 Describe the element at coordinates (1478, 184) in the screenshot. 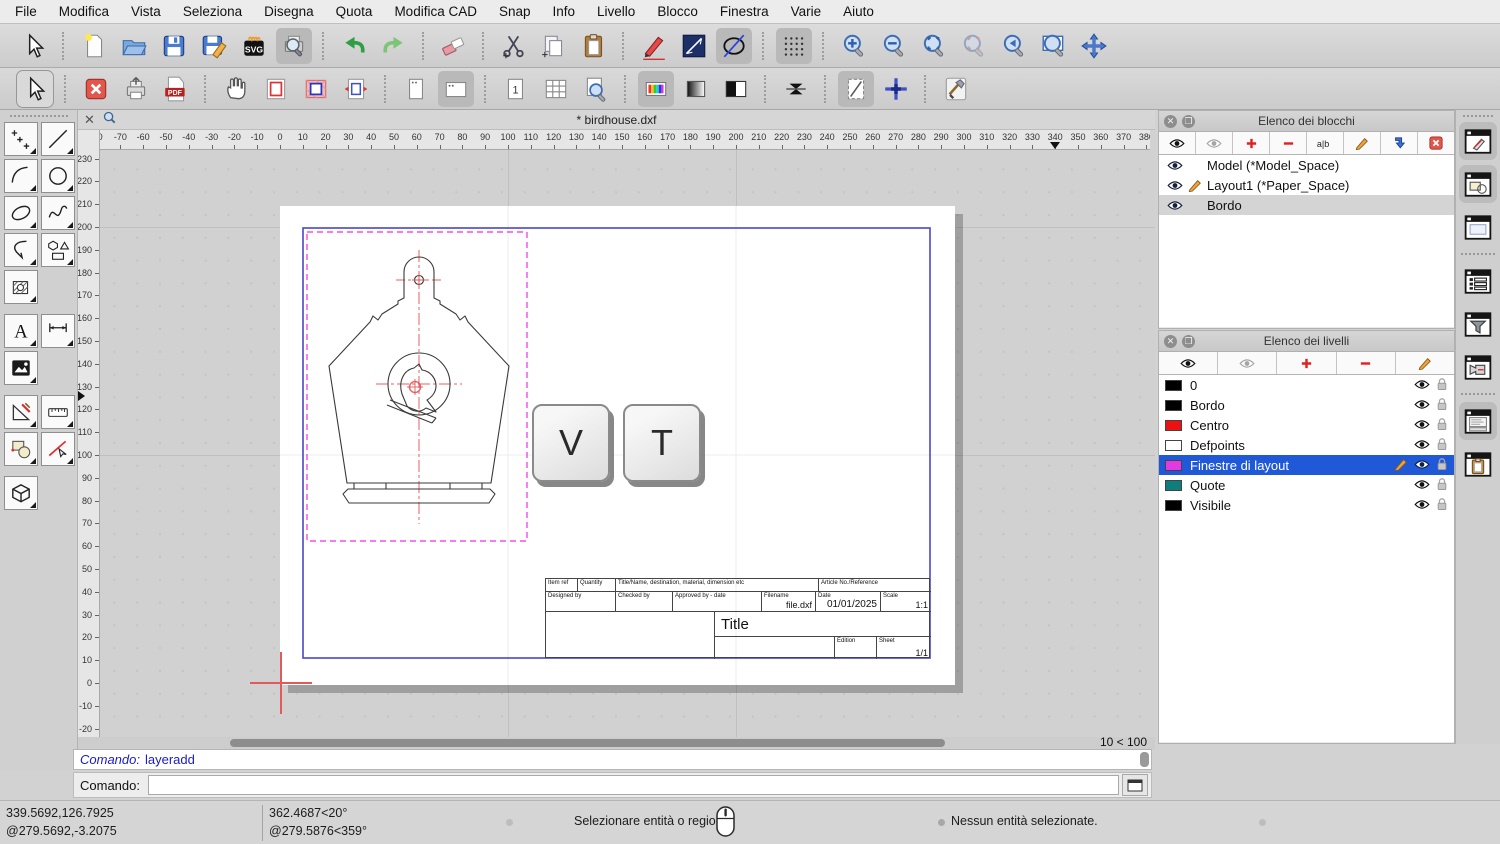

I see `selection-panel-icon` at that location.